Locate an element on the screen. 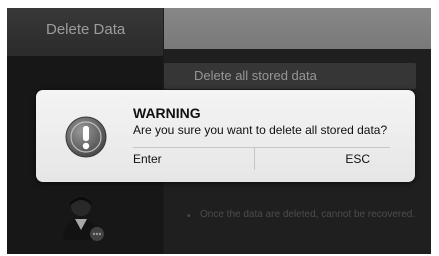  dialog-title: WARNING is located at coordinates (167, 113).